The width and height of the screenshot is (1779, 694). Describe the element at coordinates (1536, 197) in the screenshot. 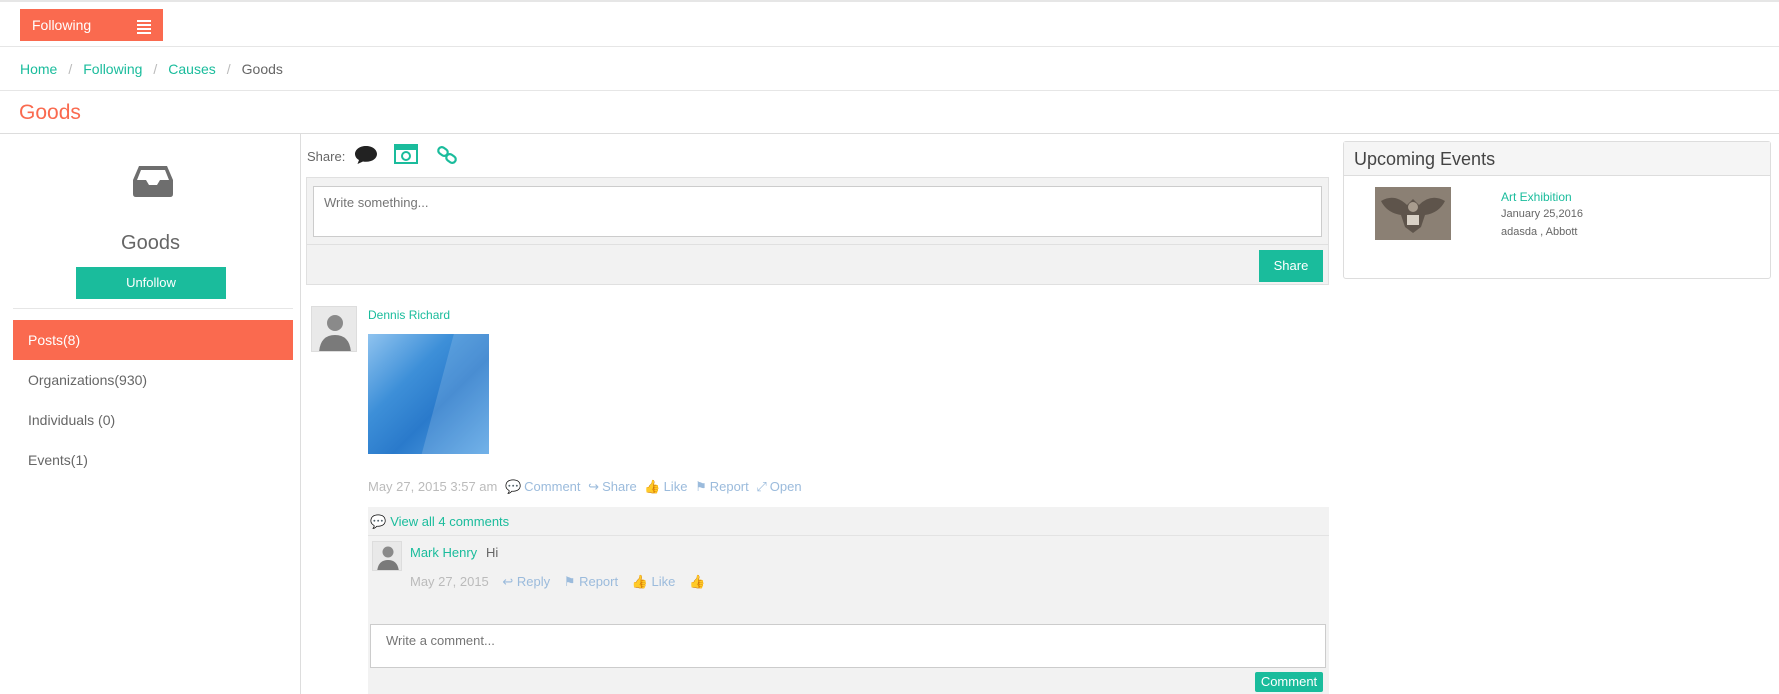

I see `event-title: Art Exhibition` at that location.